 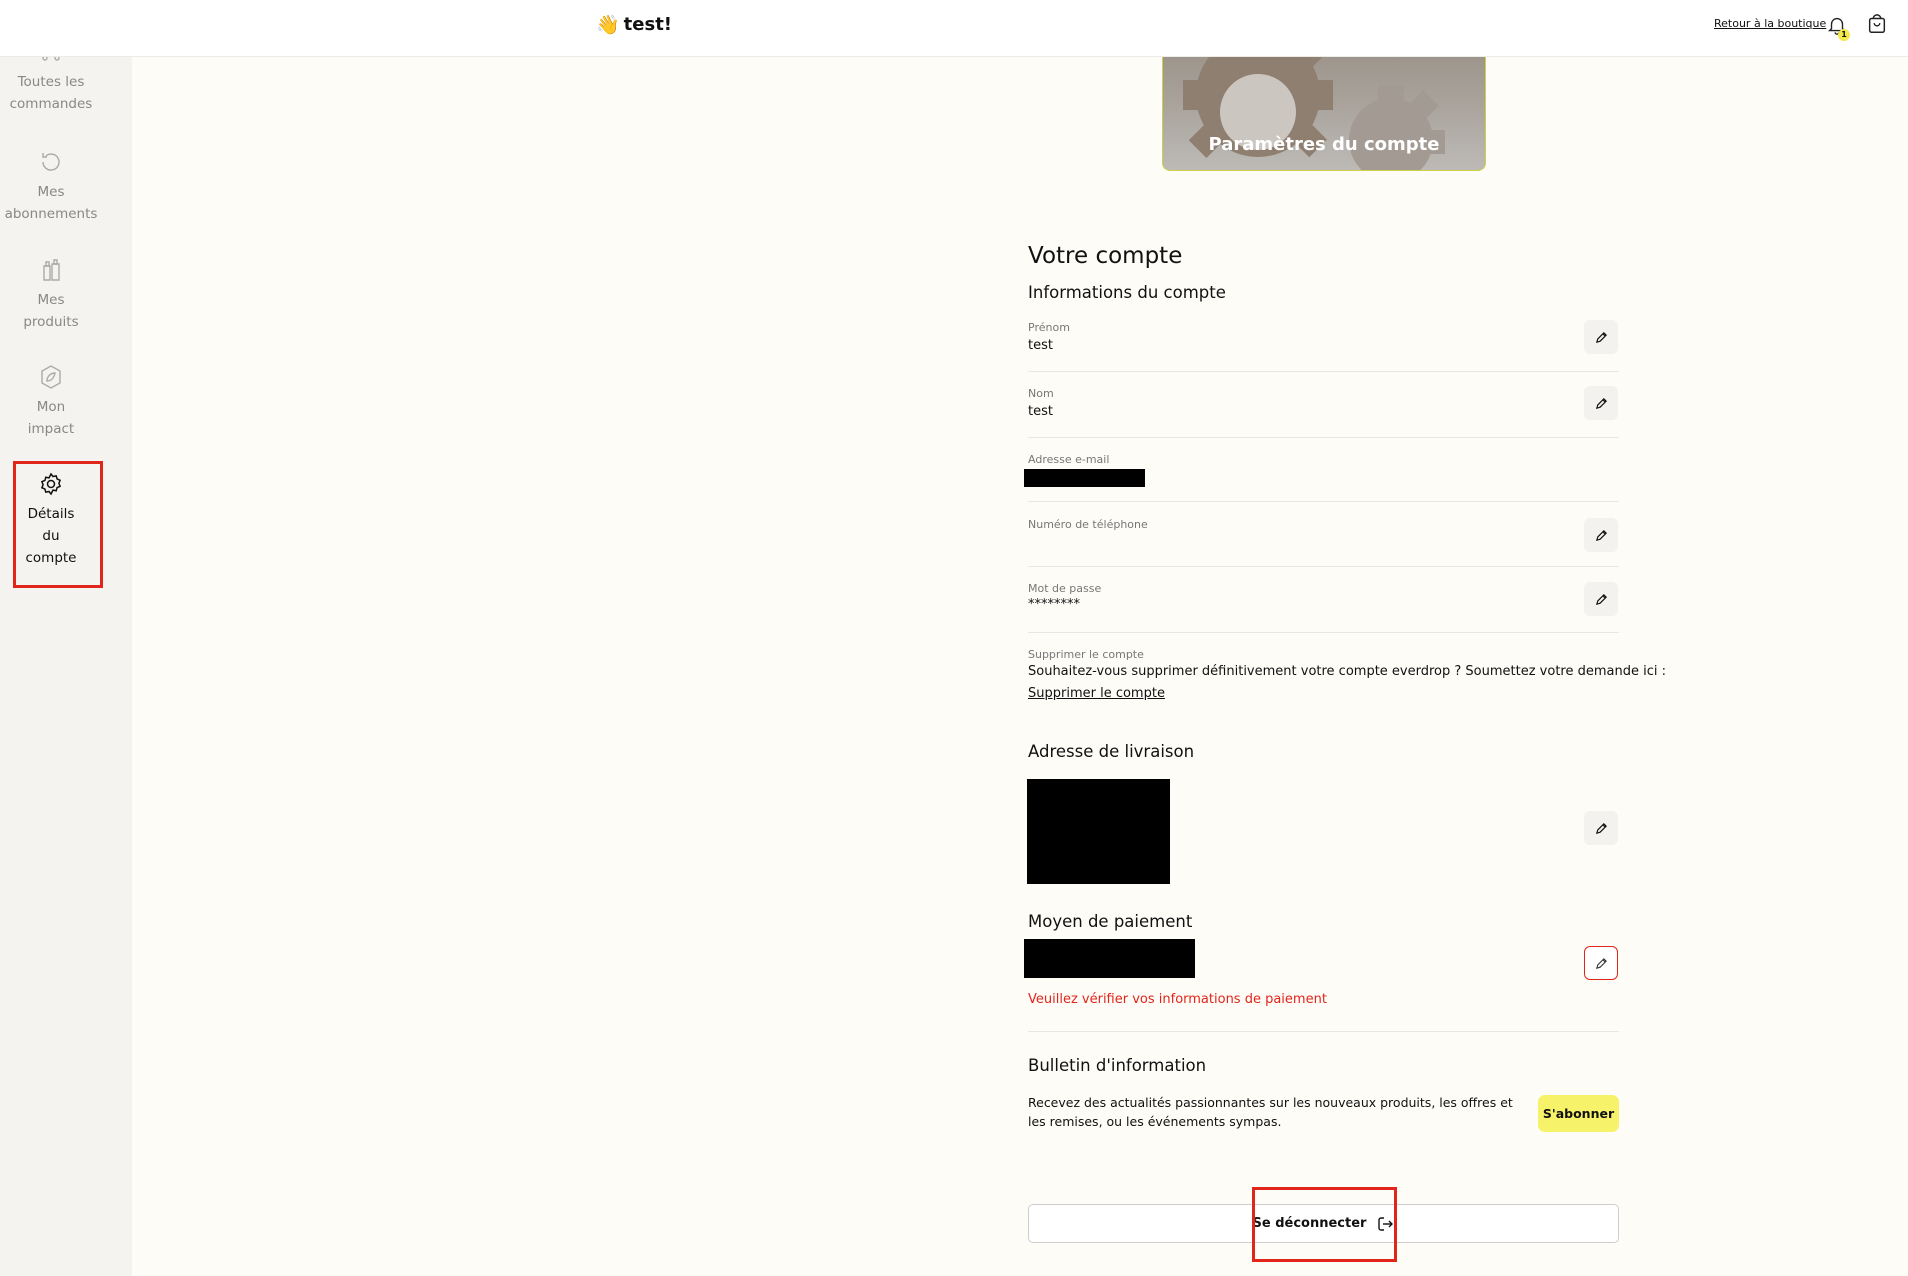 I want to click on logout-button: Se déconnecter, so click(x=1323, y=1223).